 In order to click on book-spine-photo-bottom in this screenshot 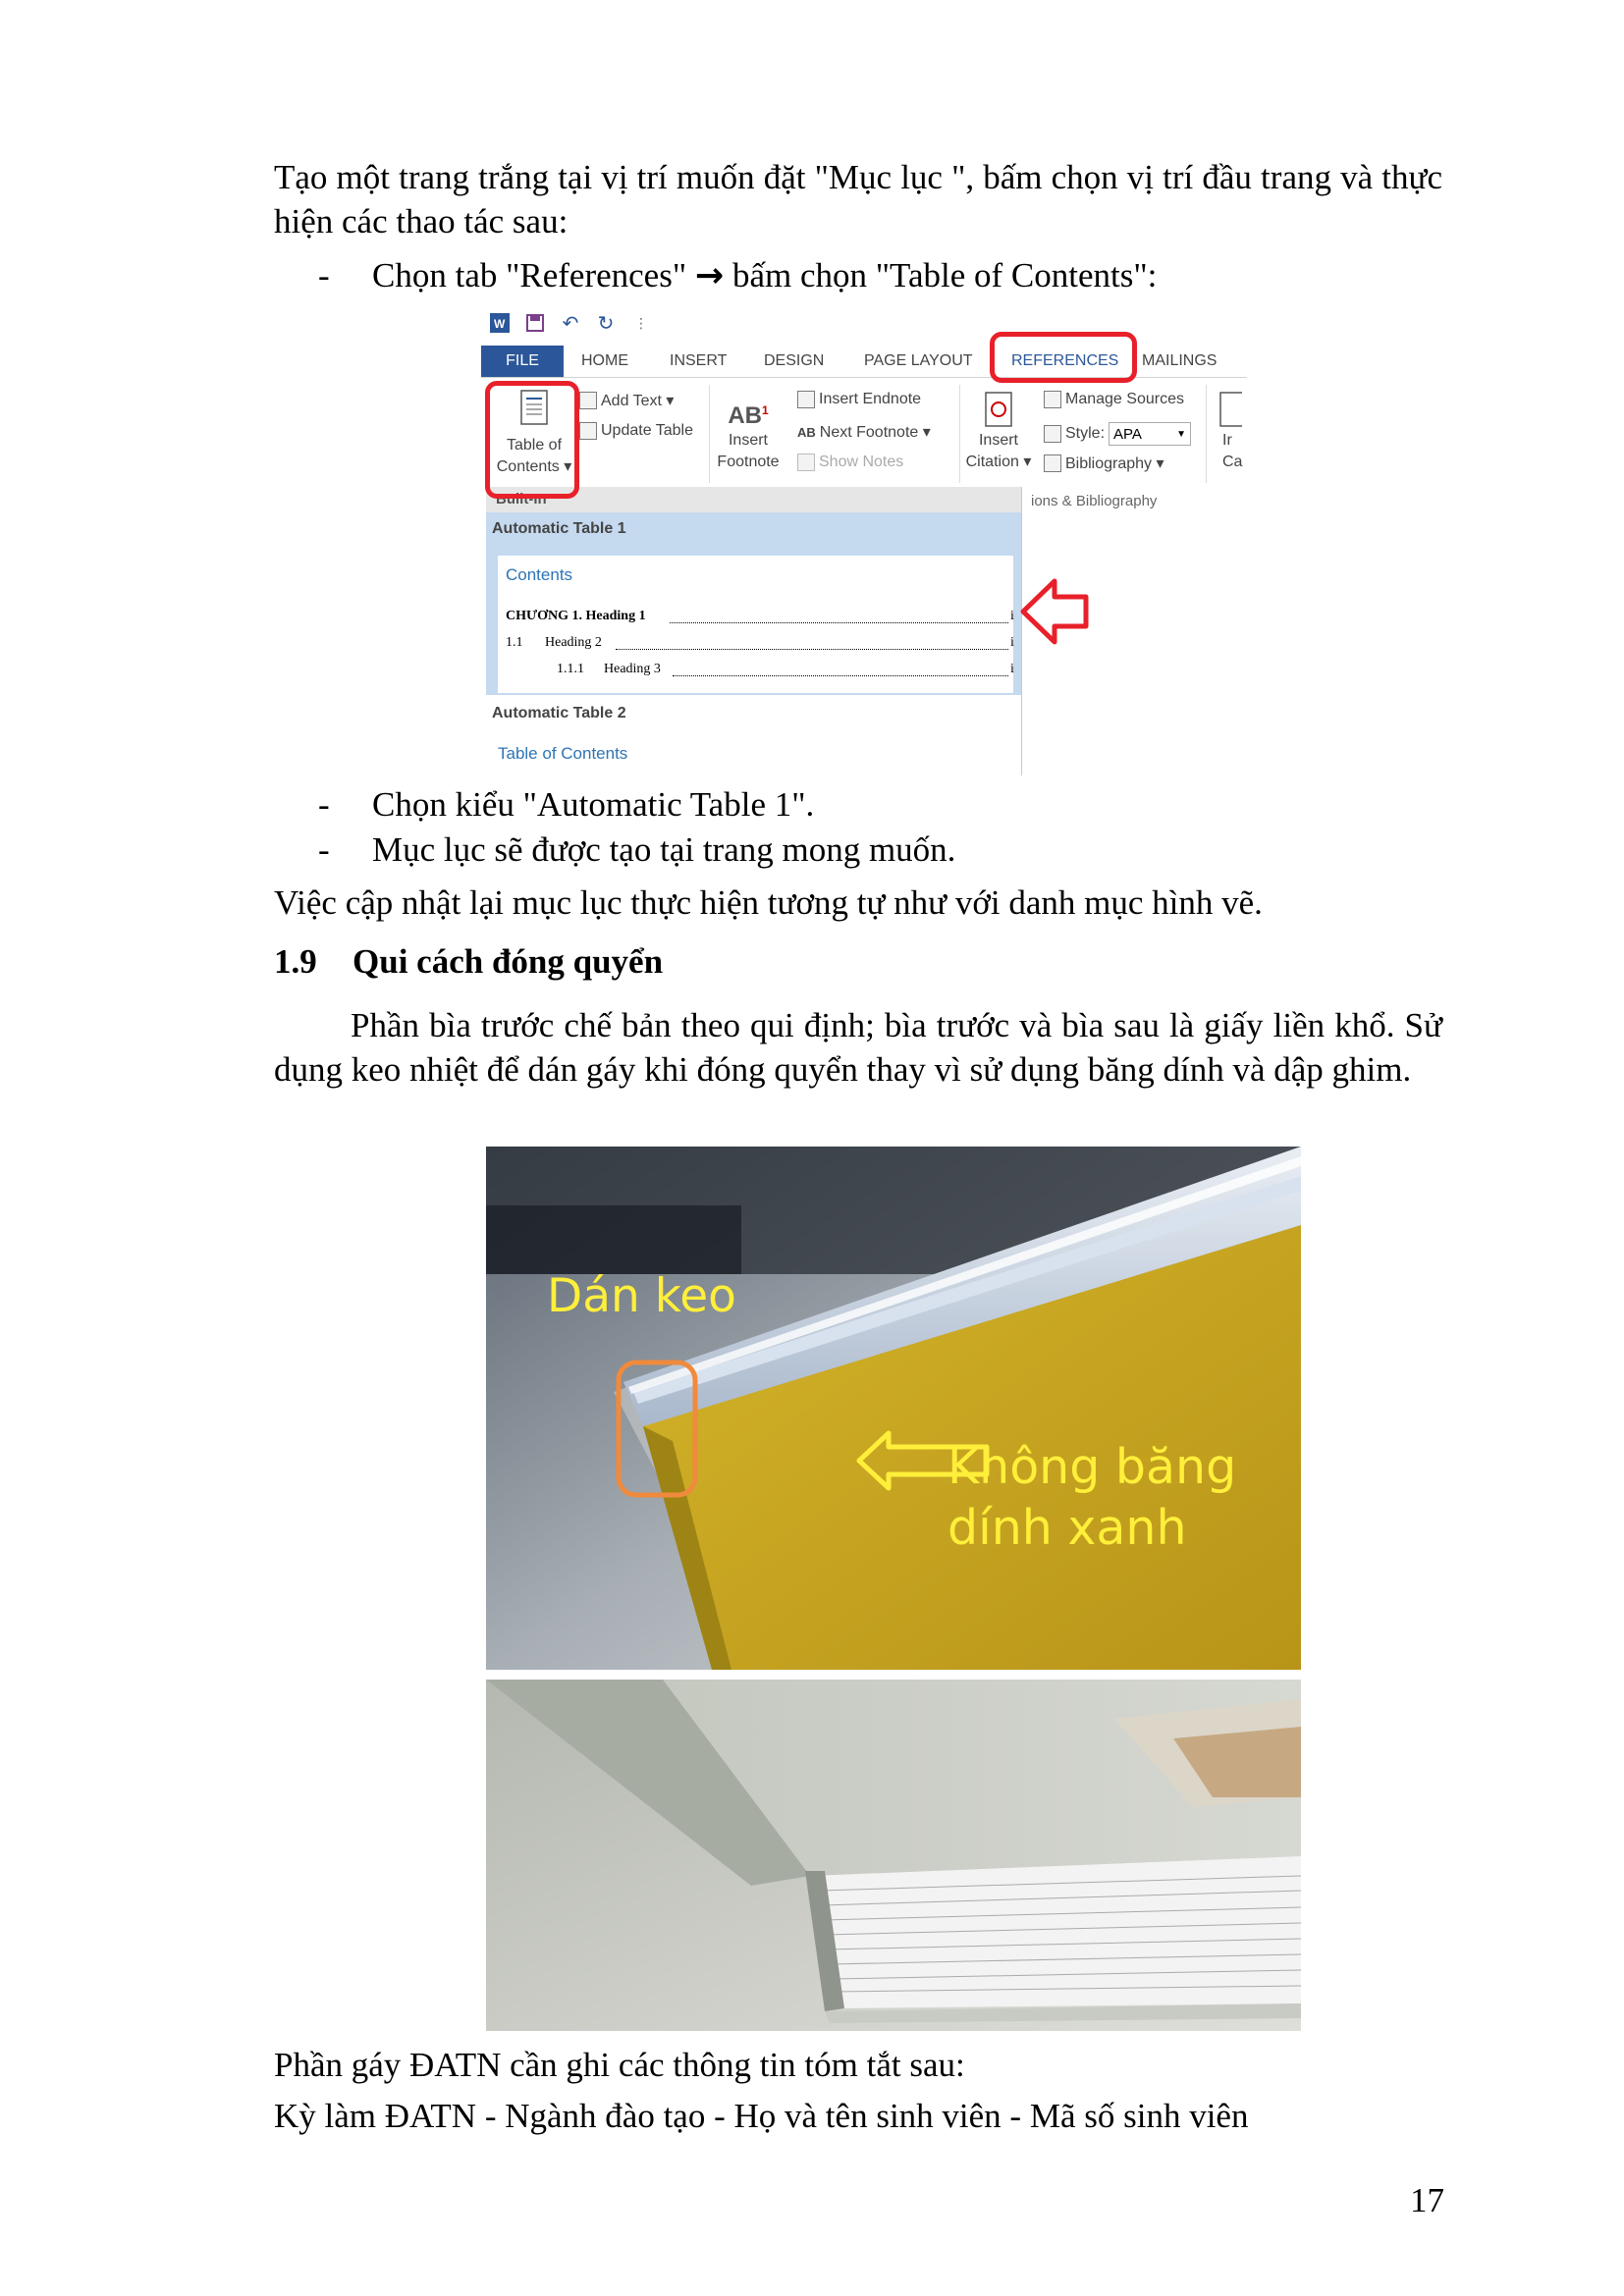, I will do `click(893, 1856)`.